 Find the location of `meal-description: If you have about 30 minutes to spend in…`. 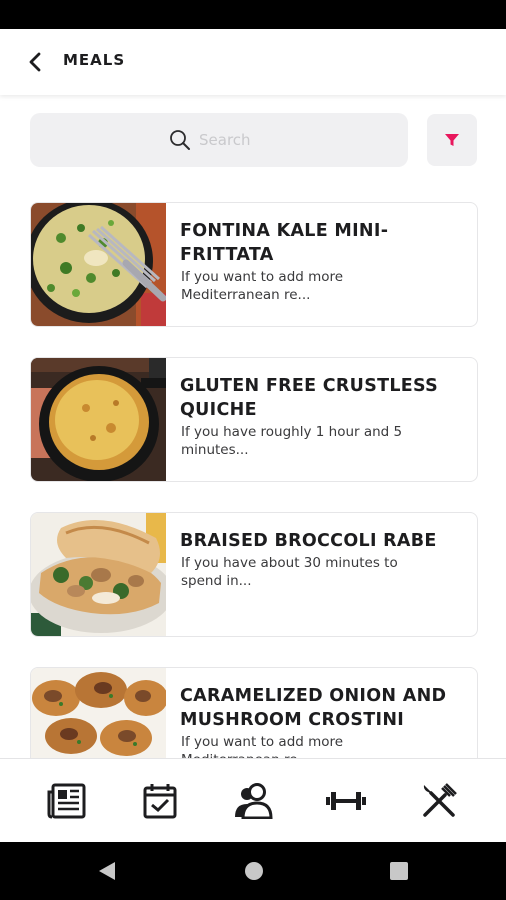

meal-description: If you have about 30 minutes to spend in… is located at coordinates (289, 572).